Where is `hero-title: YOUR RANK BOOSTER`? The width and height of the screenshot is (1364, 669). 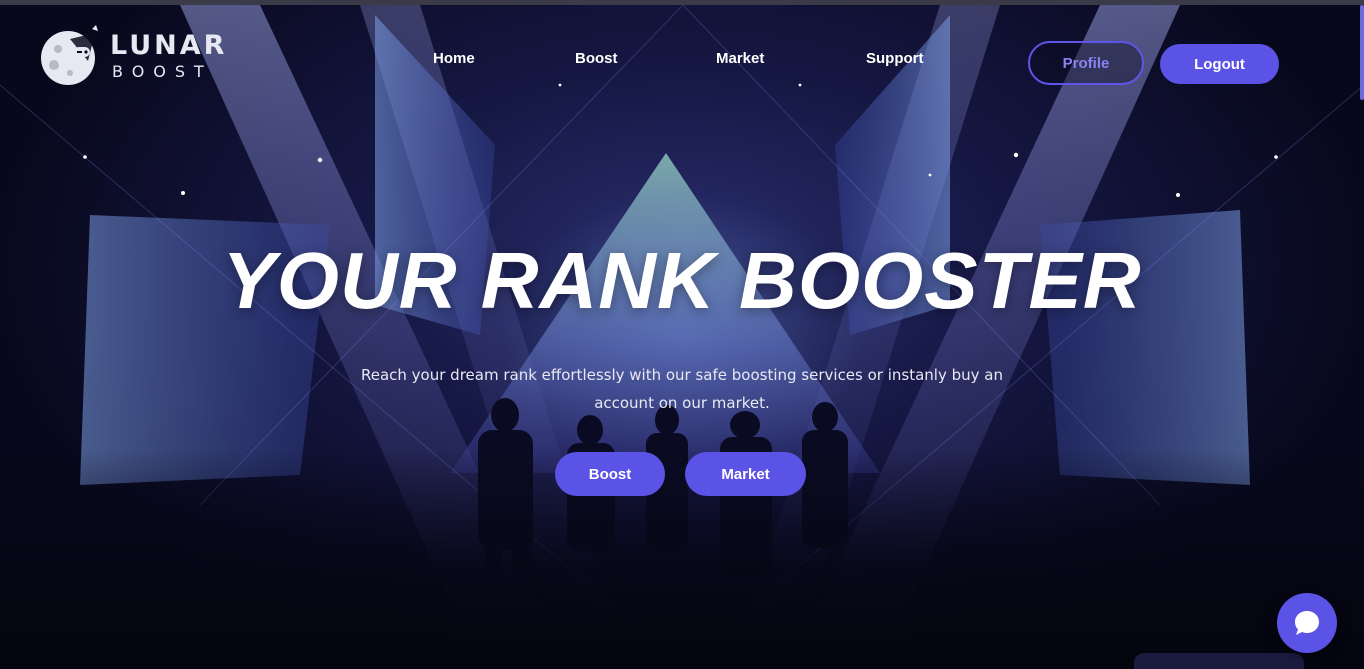 hero-title: YOUR RANK BOOSTER is located at coordinates (682, 280).